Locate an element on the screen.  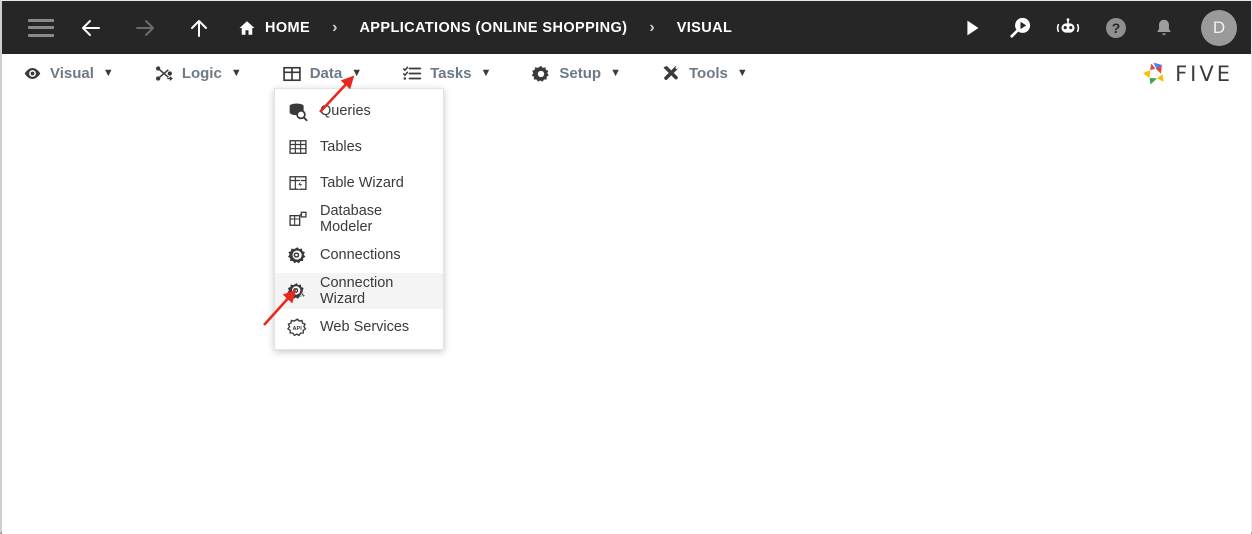
notifications-button is located at coordinates (1164, 28).